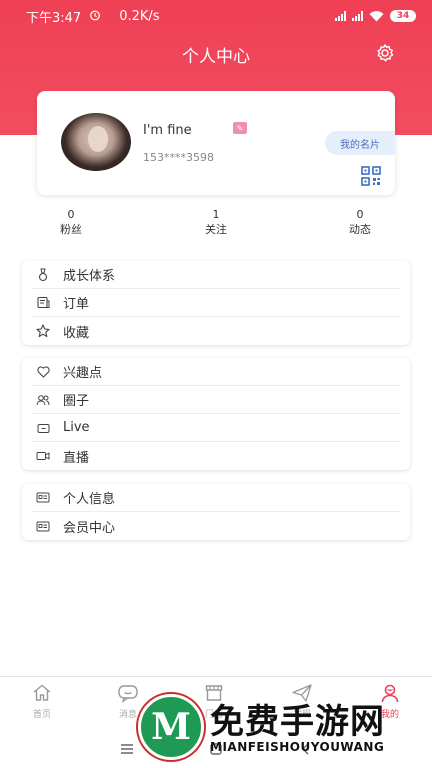  Describe the element at coordinates (41, 715) in the screenshot. I see `nav-label: 首页` at that location.